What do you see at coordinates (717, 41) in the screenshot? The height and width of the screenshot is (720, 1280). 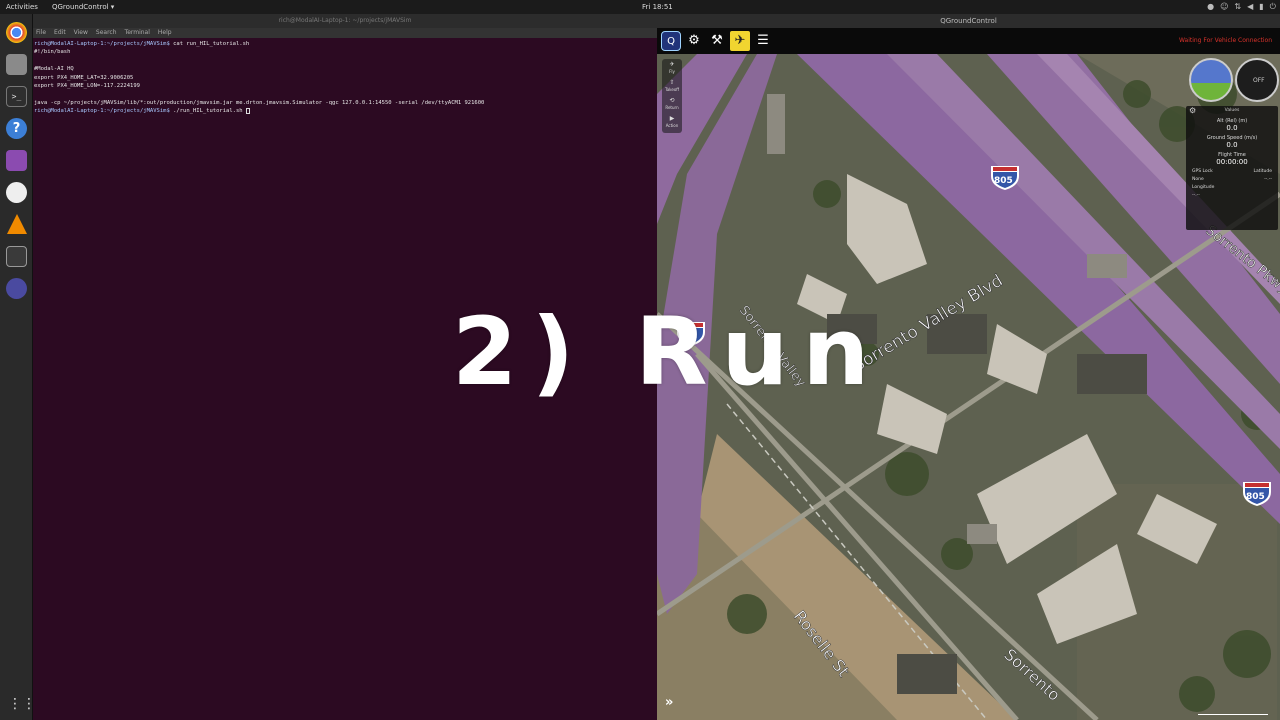 I see `vehicle-setup-icon: ⚒` at bounding box center [717, 41].